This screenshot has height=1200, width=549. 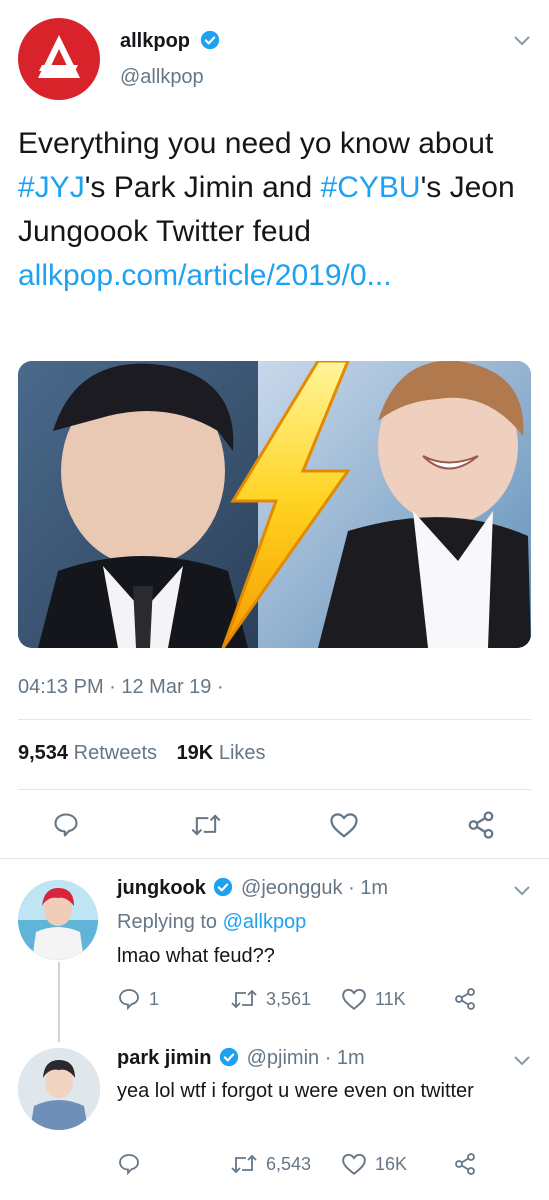 What do you see at coordinates (241, 1058) in the screenshot?
I see `reply-header: park jimin @pjimin · 1m` at bounding box center [241, 1058].